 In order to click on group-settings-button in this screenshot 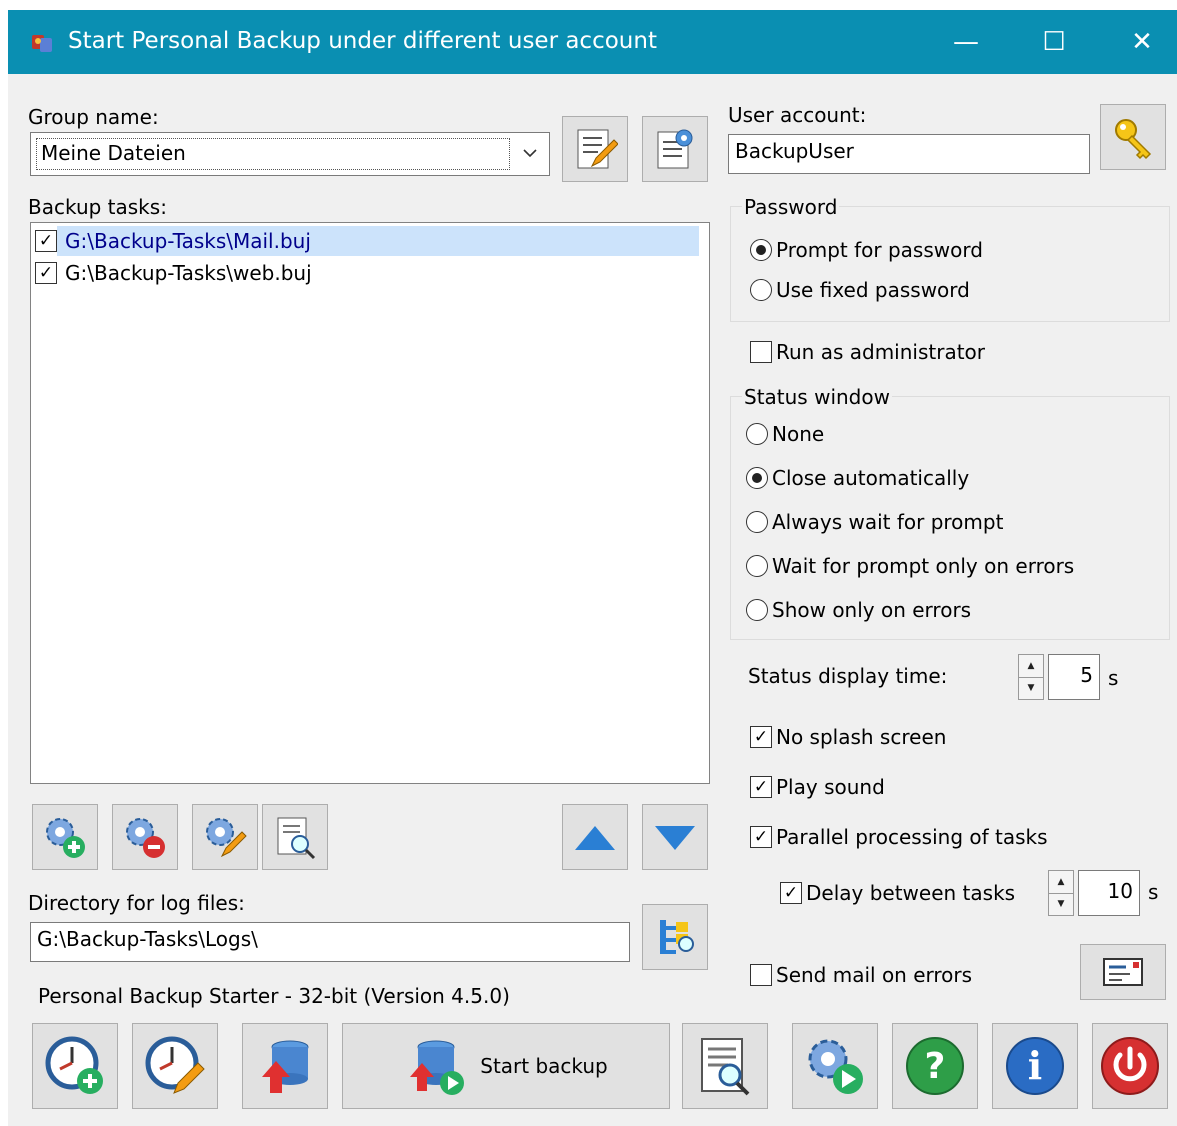, I will do `click(675, 149)`.